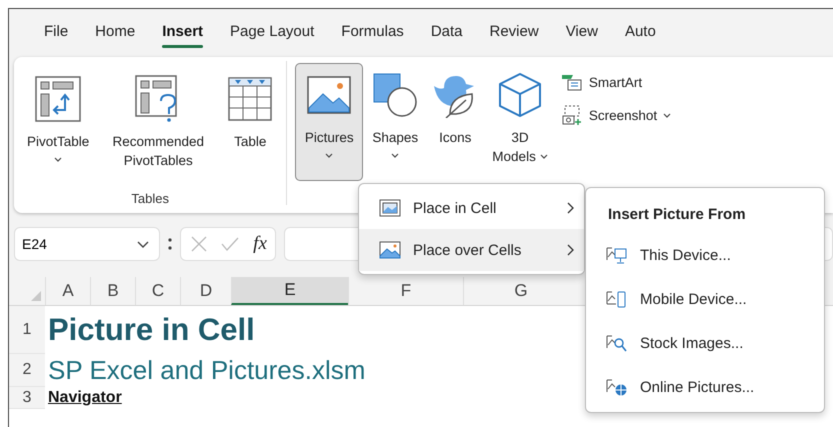 The height and width of the screenshot is (427, 833). Describe the element at coordinates (36, 296) in the screenshot. I see `select-all-icon` at that location.